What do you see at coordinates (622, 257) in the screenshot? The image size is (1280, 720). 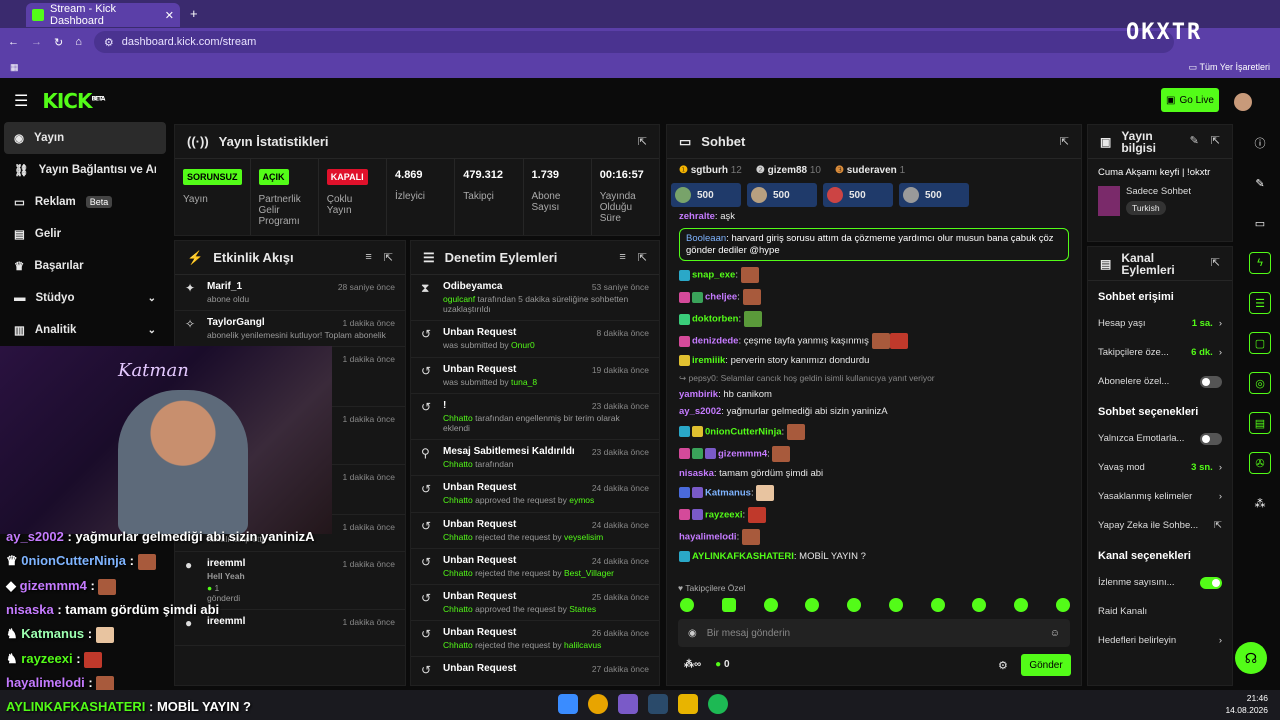 I see `filter-icon: ≡` at bounding box center [622, 257].